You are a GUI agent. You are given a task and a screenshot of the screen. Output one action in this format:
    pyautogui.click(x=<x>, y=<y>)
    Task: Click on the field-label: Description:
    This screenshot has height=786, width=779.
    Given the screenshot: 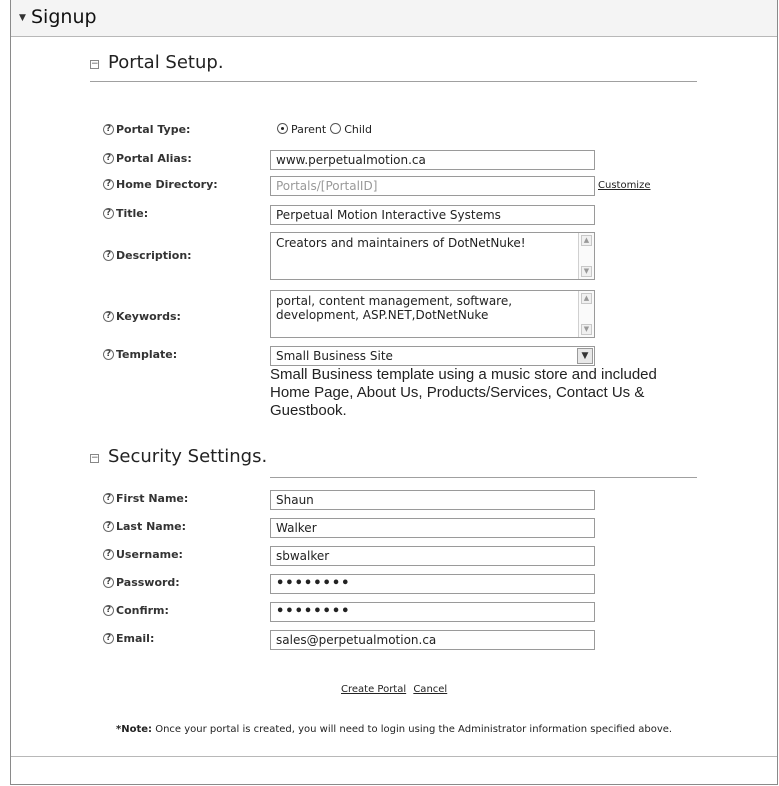 What is the action you would take?
    pyautogui.click(x=154, y=255)
    